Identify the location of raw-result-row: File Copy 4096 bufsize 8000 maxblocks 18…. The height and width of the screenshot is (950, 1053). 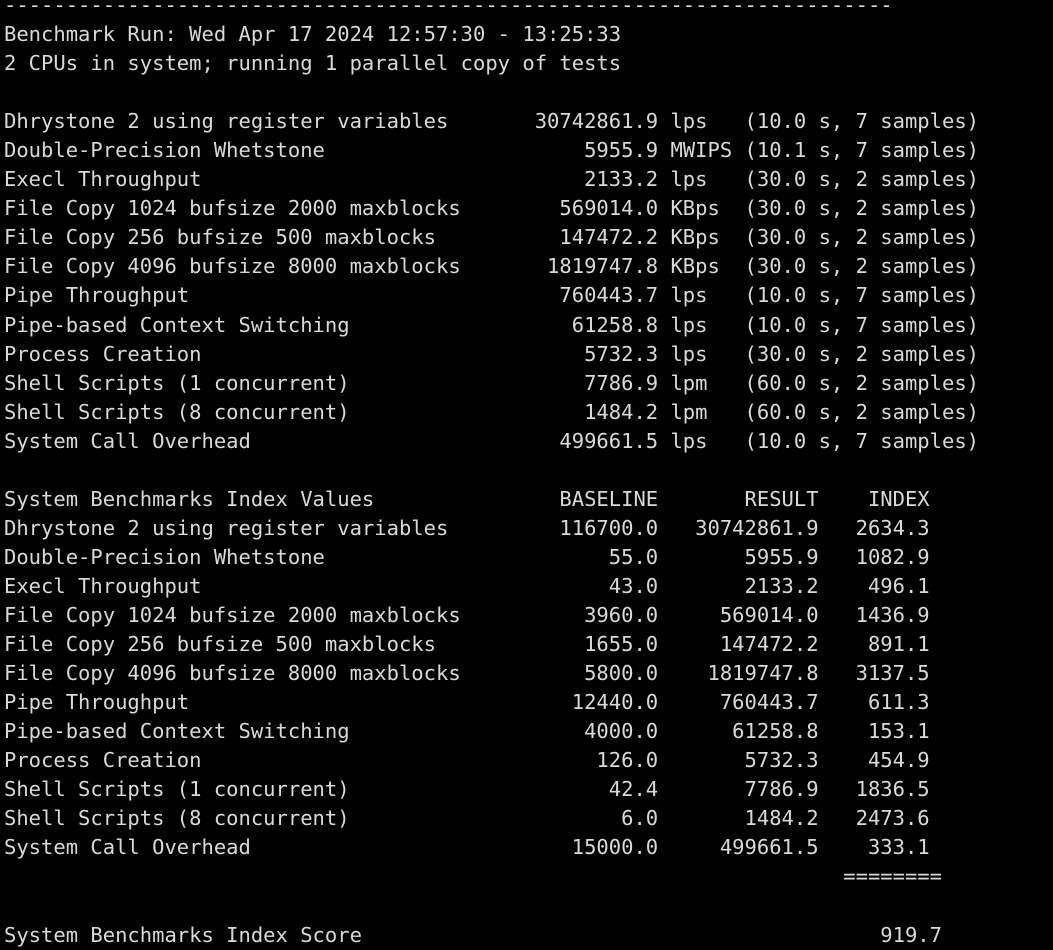
(492, 266).